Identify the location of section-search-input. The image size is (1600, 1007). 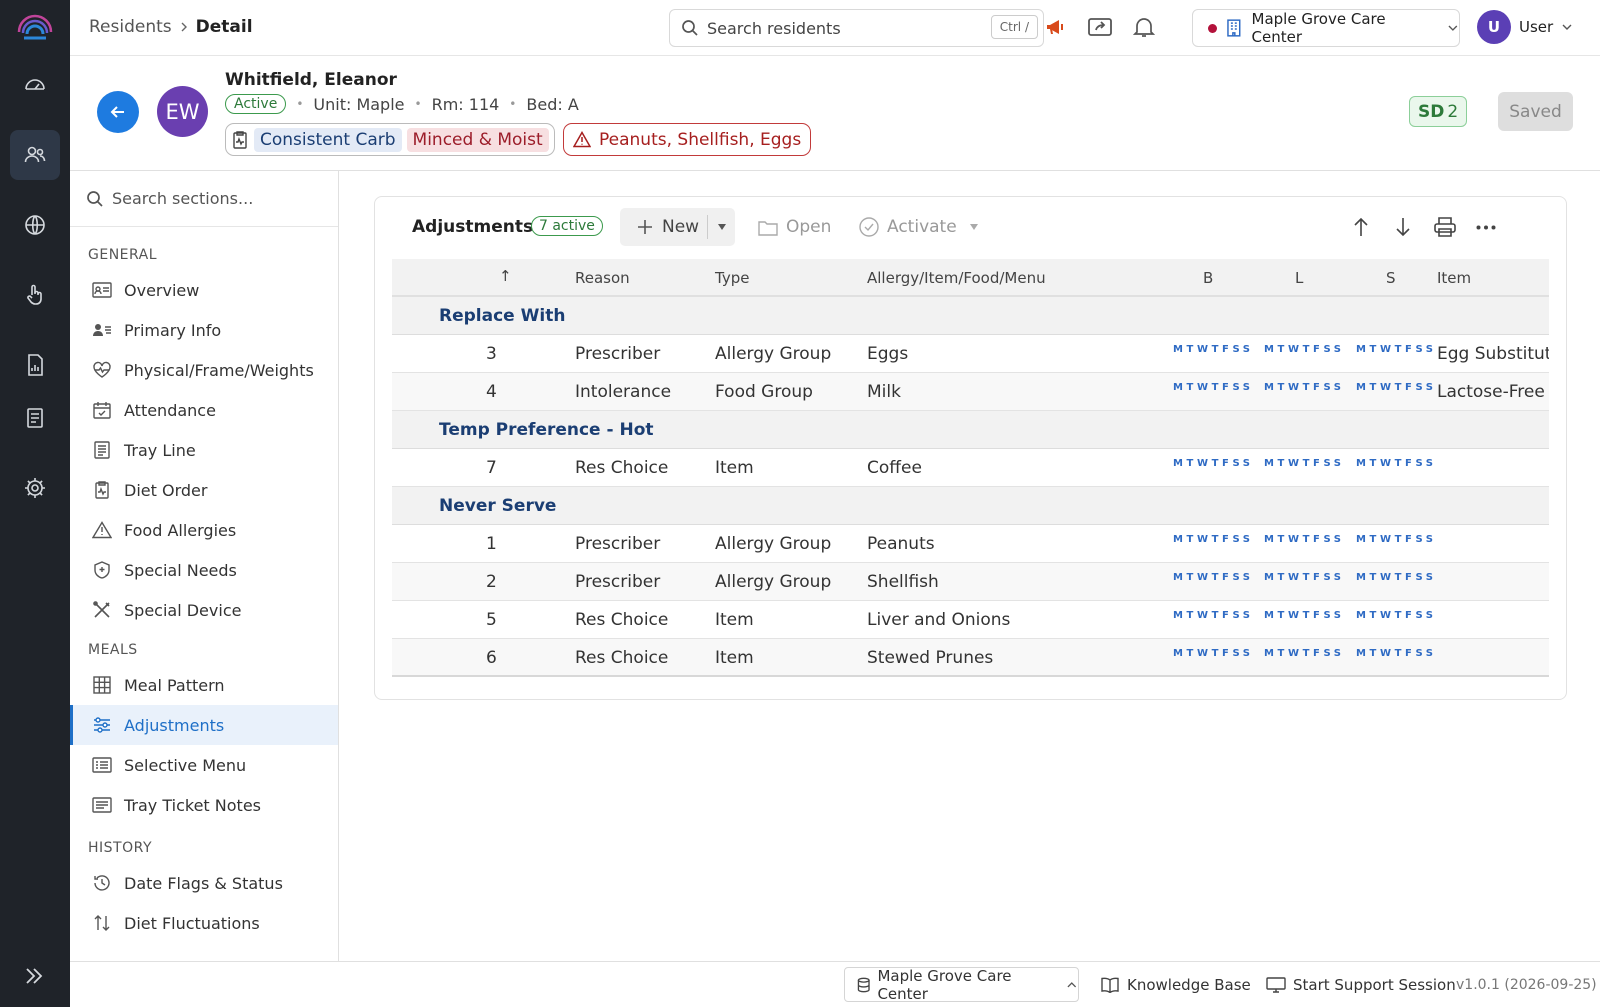
(212, 198).